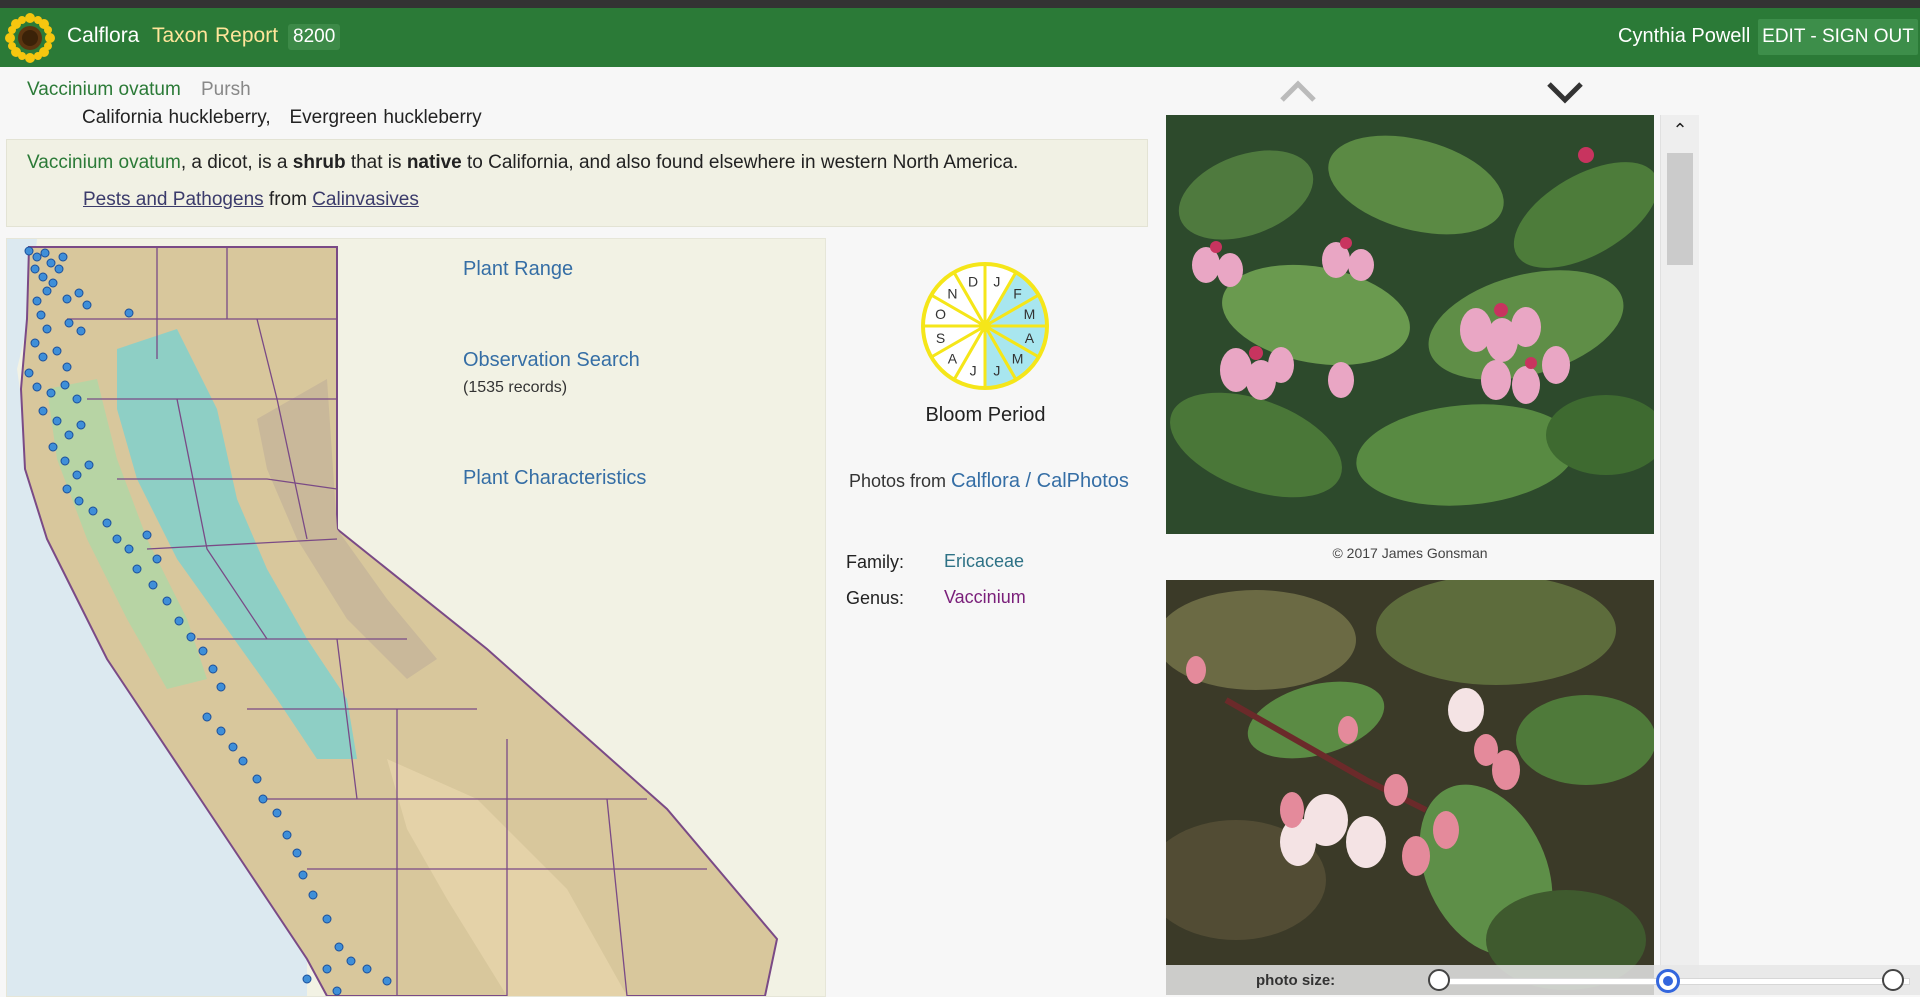 This screenshot has height=997, width=1920. I want to click on plant-characteristics-link: Plant Characteristics, so click(554, 478).